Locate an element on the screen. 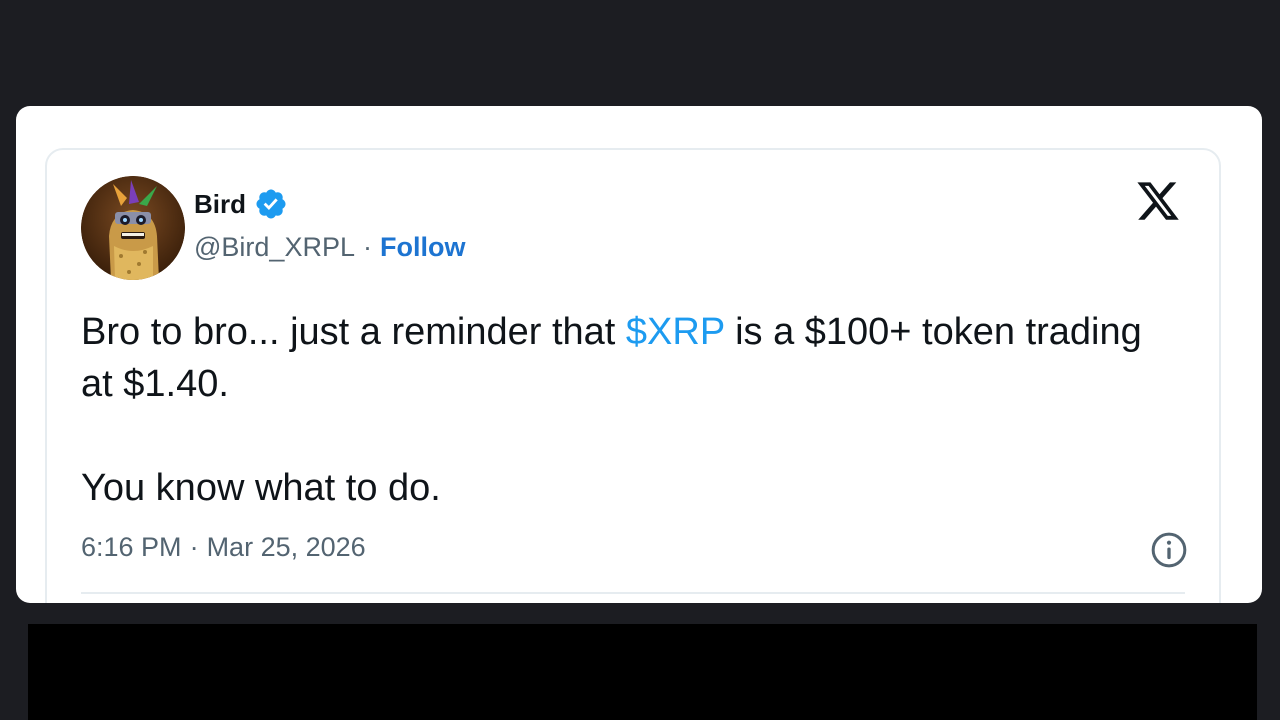  tweet-time: 6:16 PM is located at coordinates (131, 547).